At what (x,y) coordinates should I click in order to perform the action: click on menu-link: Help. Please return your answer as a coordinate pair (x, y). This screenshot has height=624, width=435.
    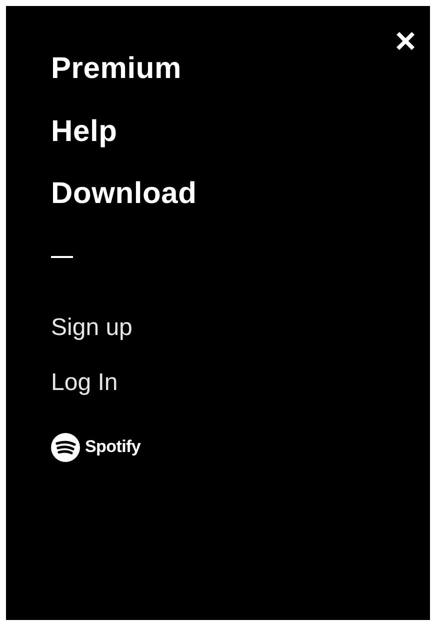
    Looking at the image, I should click on (84, 131).